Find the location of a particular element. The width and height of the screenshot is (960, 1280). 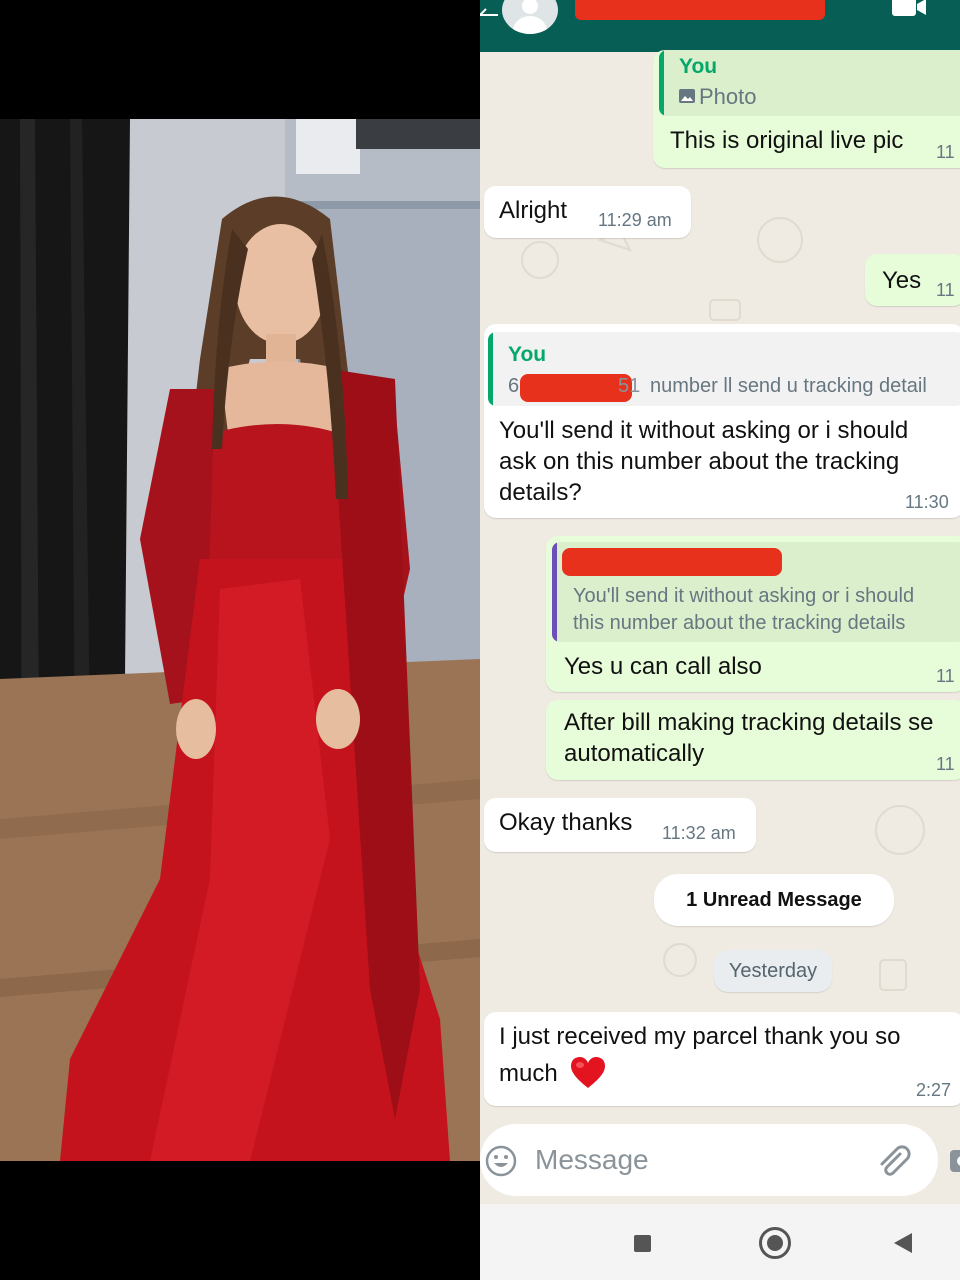

date-divider: Yesterday is located at coordinates (773, 971).